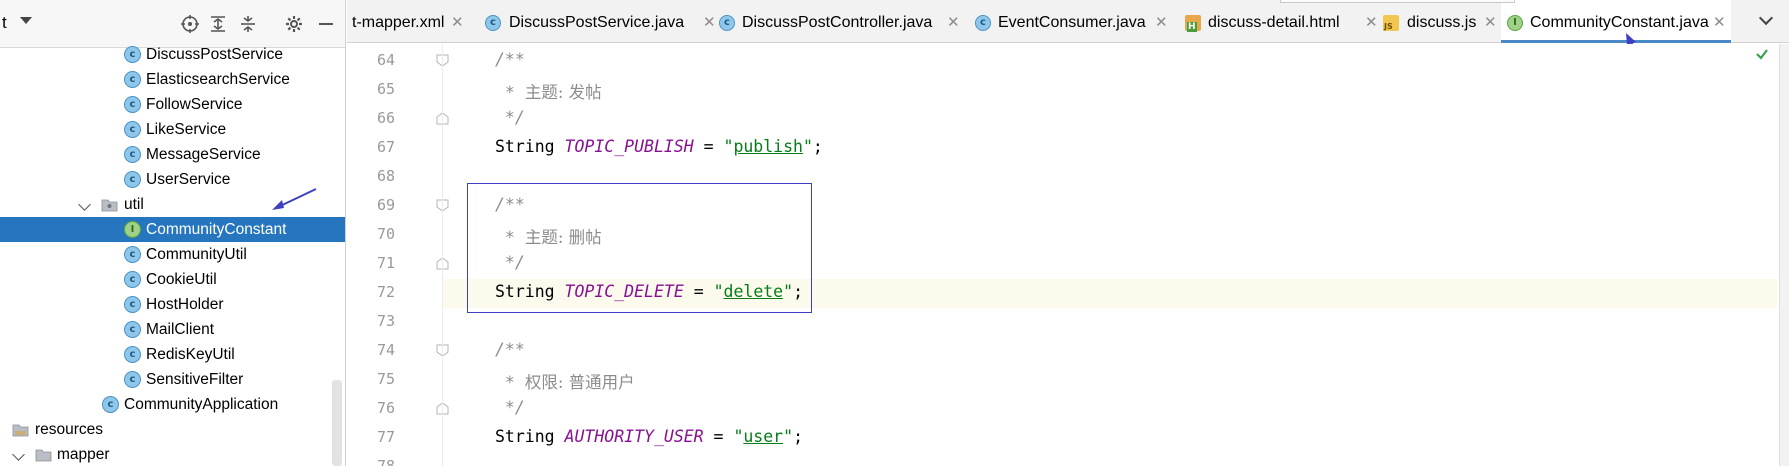  Describe the element at coordinates (442, 255) in the screenshot. I see `gutter-divider` at that location.